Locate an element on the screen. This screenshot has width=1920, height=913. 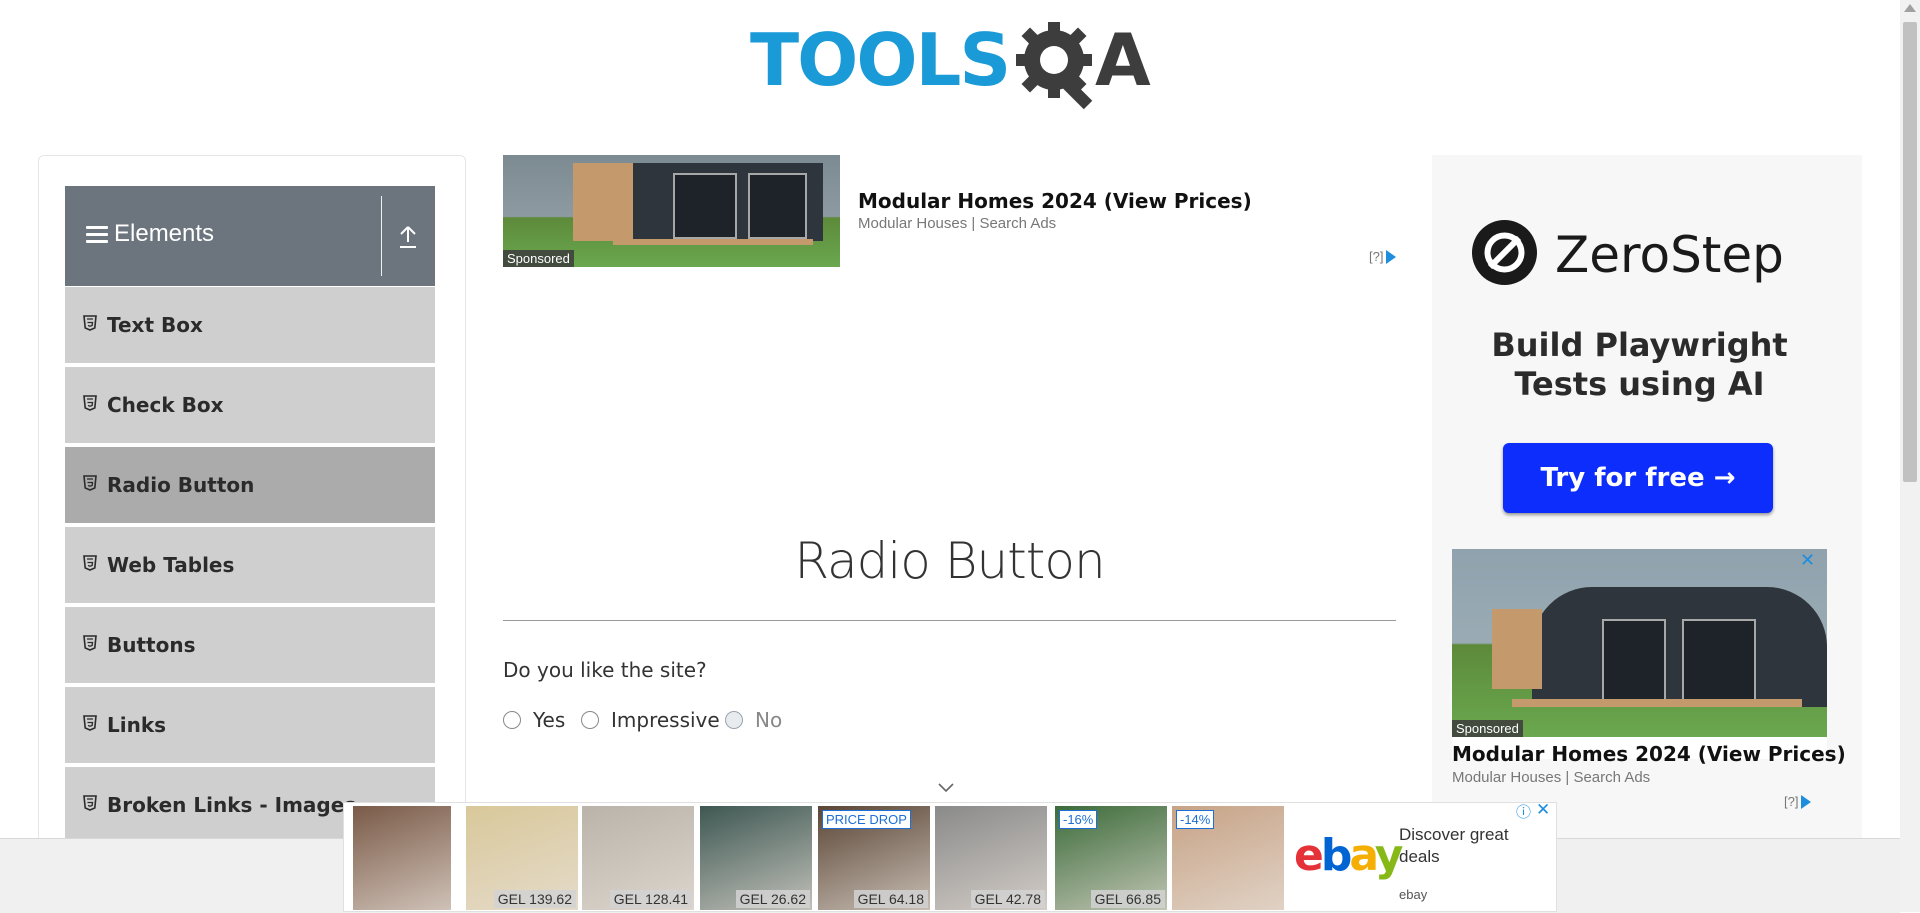
product-tile is located at coordinates (402, 858).